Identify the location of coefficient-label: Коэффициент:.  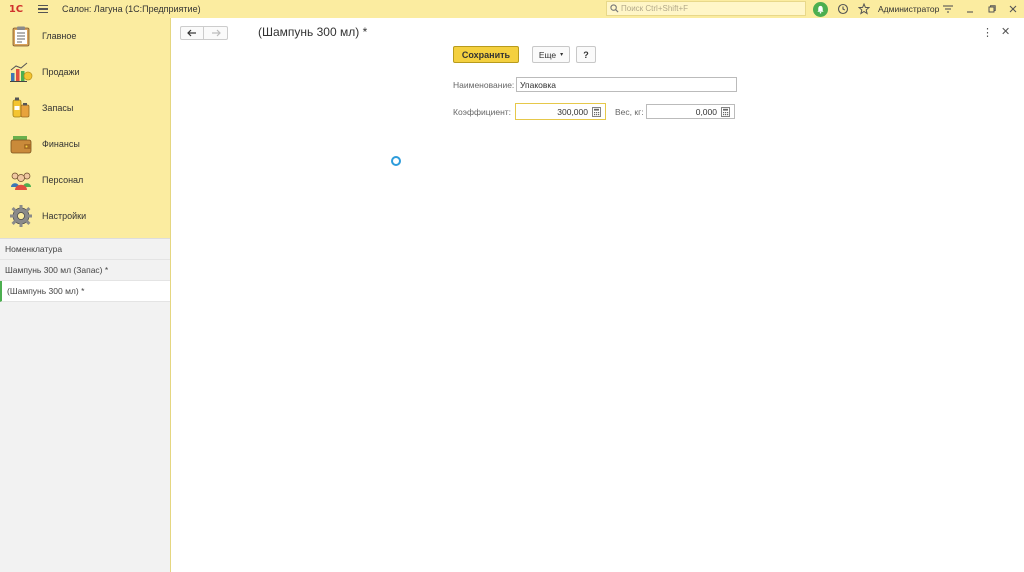
(482, 112).